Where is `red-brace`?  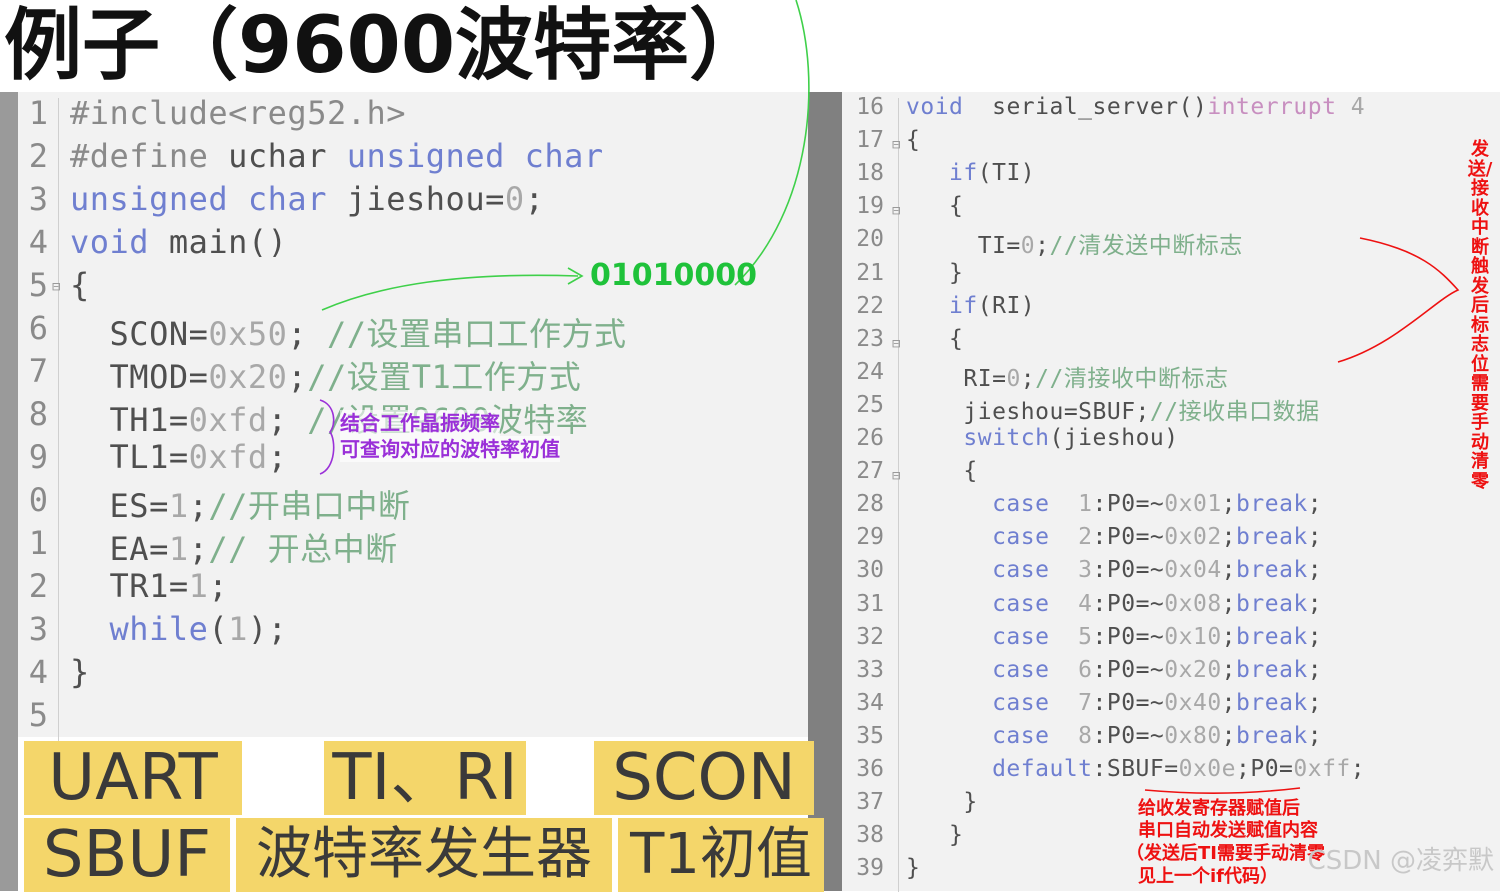
red-brace is located at coordinates (1398, 300).